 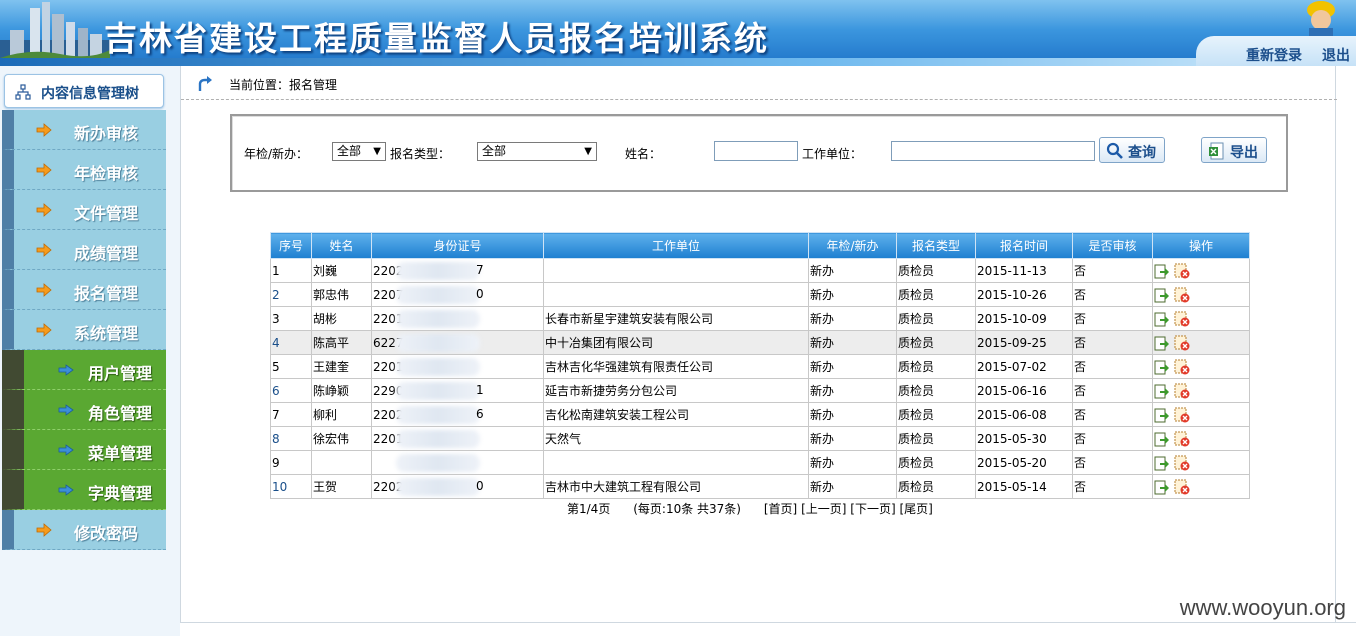 What do you see at coordinates (84, 410) in the screenshot?
I see `sidebar-subitem-role-management: 角色管理` at bounding box center [84, 410].